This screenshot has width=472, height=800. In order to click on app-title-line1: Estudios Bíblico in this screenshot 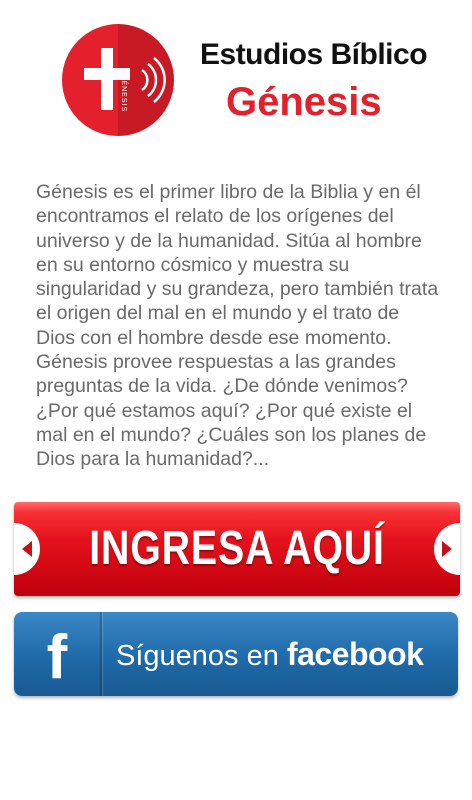, I will do `click(314, 54)`.